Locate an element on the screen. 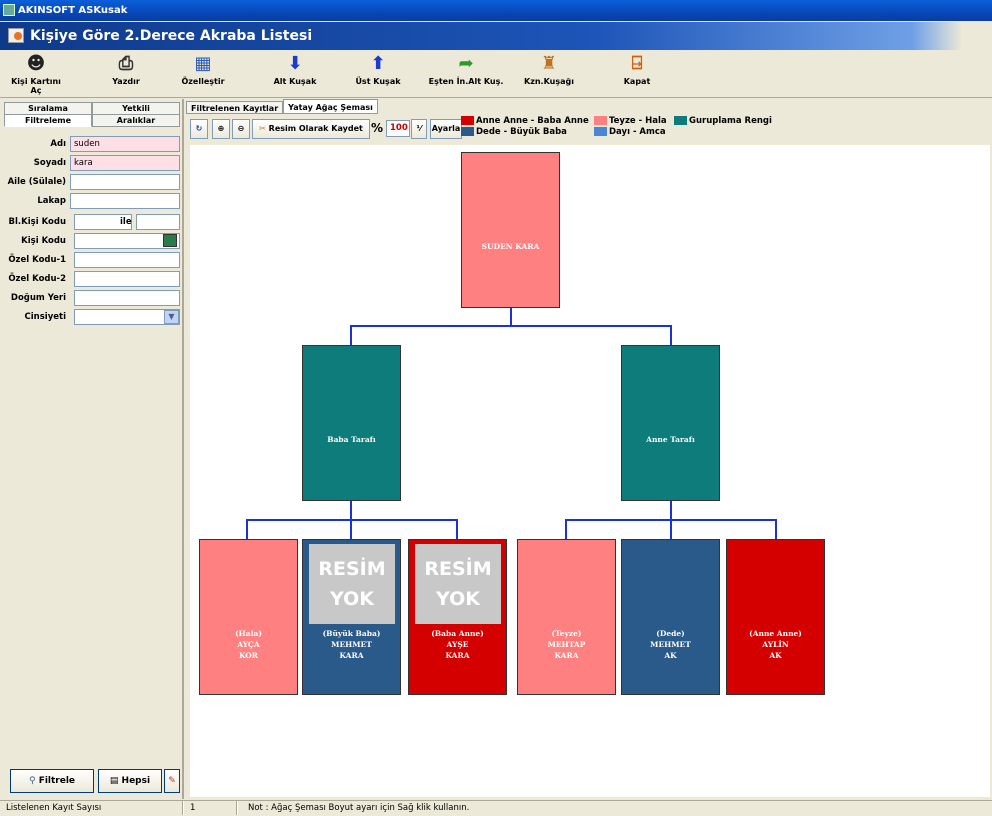  percent-label: % is located at coordinates (377, 128).